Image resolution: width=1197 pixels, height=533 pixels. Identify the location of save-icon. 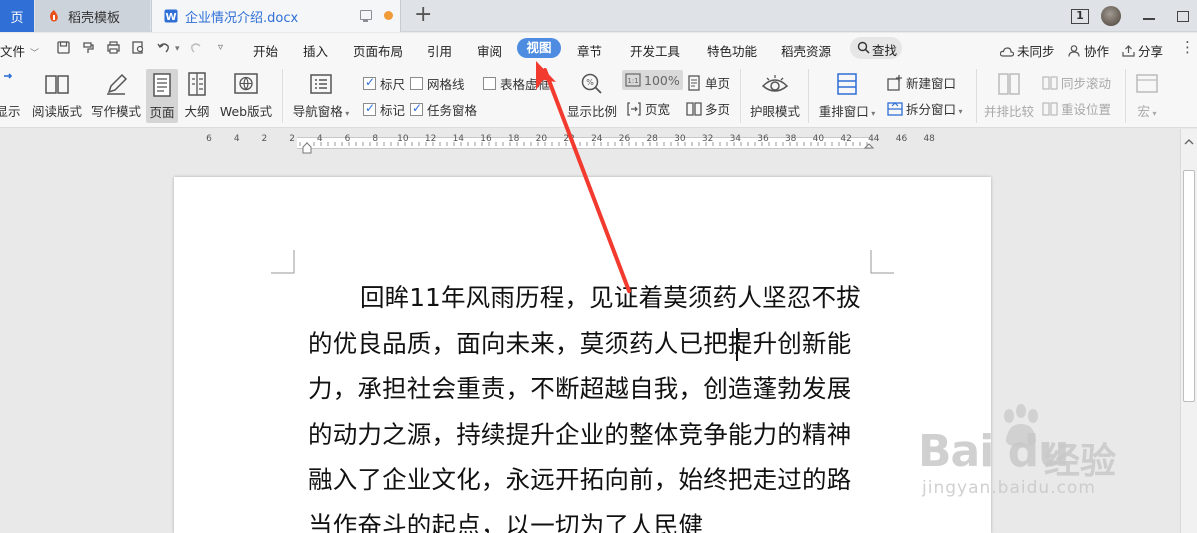
(63, 47).